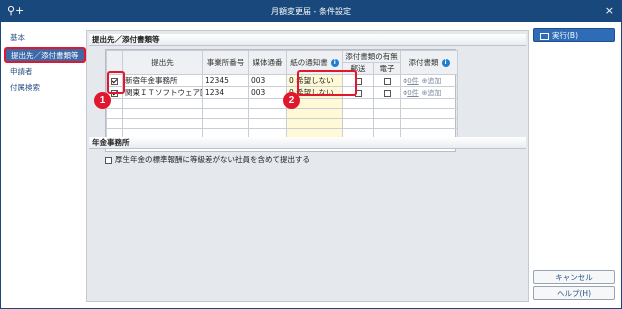 Image resolution: width=622 pixels, height=309 pixels. Describe the element at coordinates (291, 100) in the screenshot. I see `callout-badge-2: 2` at that location.